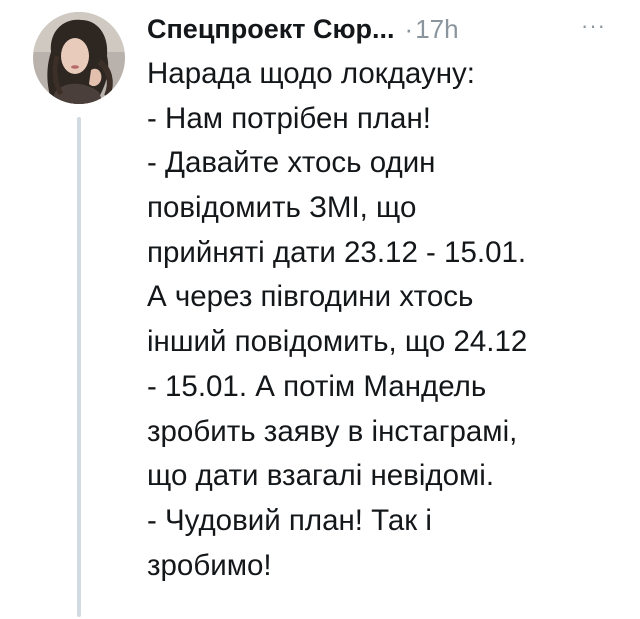 The height and width of the screenshot is (619, 640). Describe the element at coordinates (321, 476) in the screenshot. I see `tweet-text-line: що дати взагалі невідомі.` at that location.